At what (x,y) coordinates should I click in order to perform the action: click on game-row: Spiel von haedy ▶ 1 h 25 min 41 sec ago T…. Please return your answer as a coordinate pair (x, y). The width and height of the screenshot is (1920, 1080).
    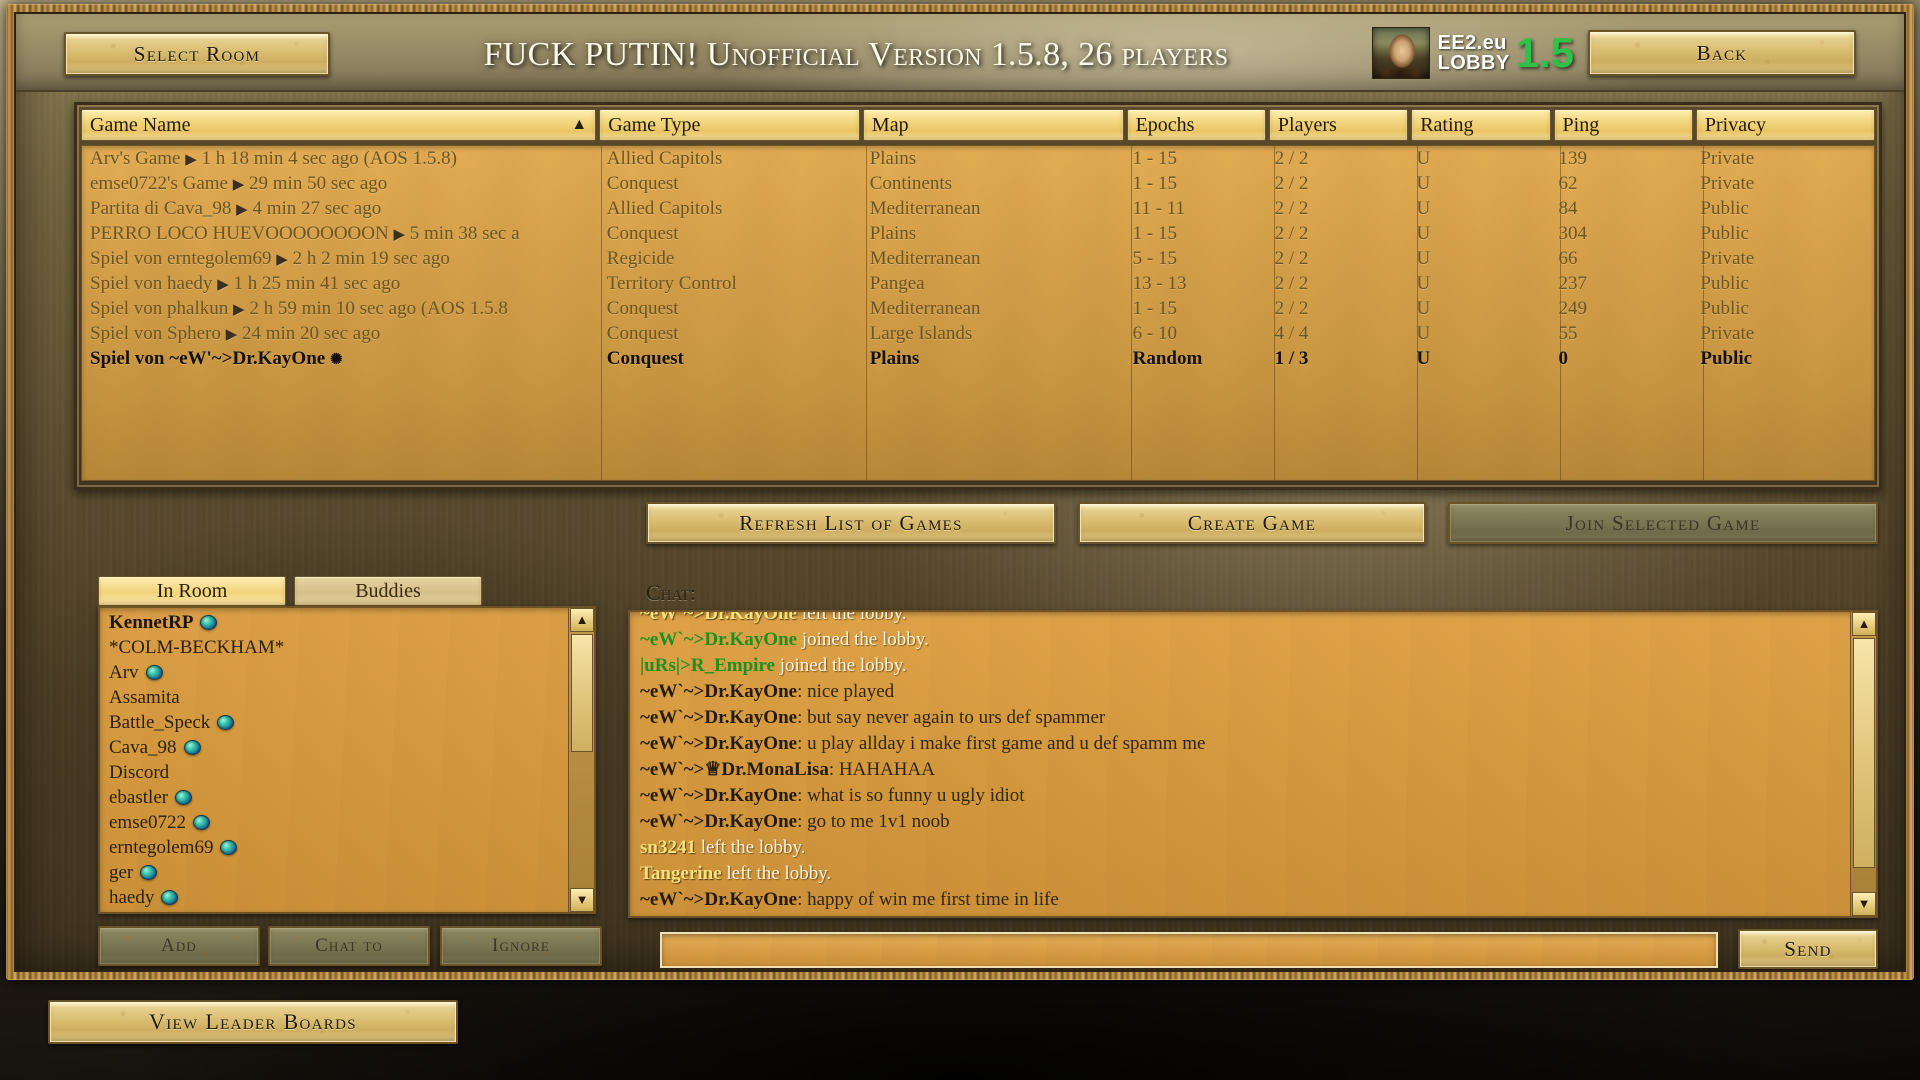
    Looking at the image, I should click on (978, 283).